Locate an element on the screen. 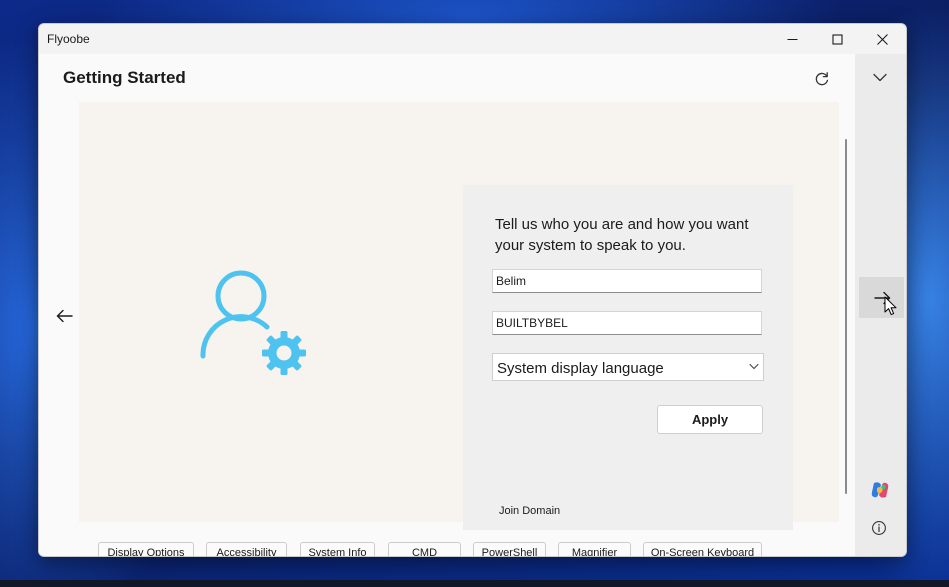 The image size is (949, 587). minimize-button is located at coordinates (792, 39).